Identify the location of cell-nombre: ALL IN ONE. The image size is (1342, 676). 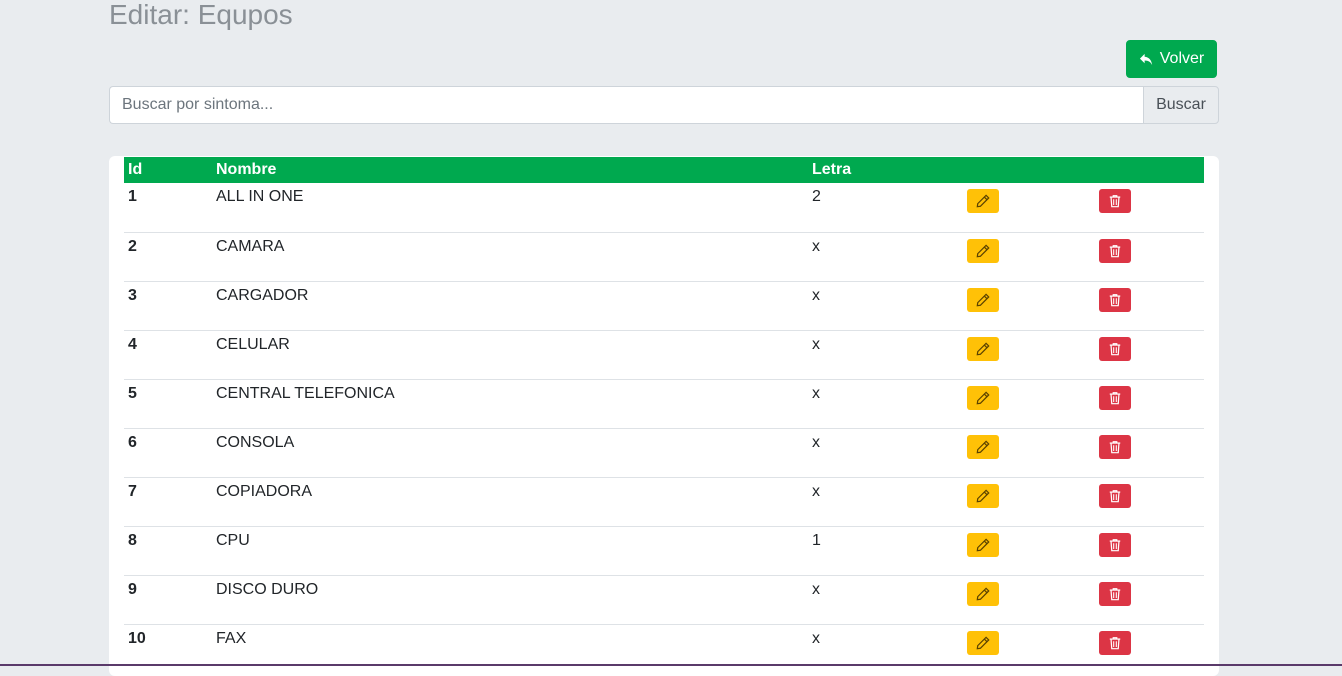
(260, 196).